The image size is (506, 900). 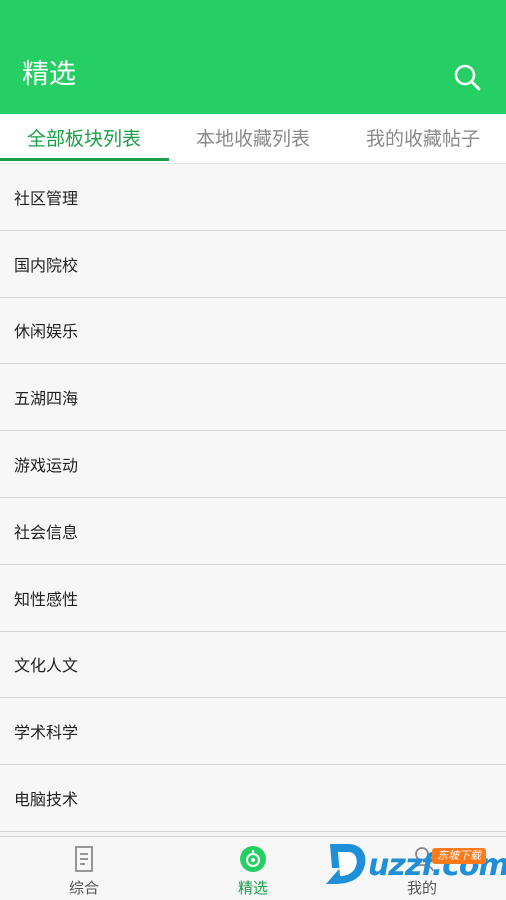 I want to click on board-item: 知性感性, so click(x=253, y=598).